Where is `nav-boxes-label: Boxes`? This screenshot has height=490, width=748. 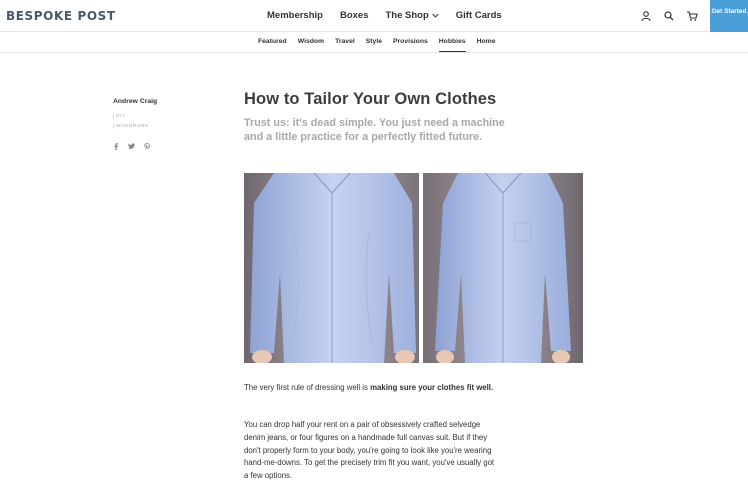
nav-boxes-label: Boxes is located at coordinates (354, 15).